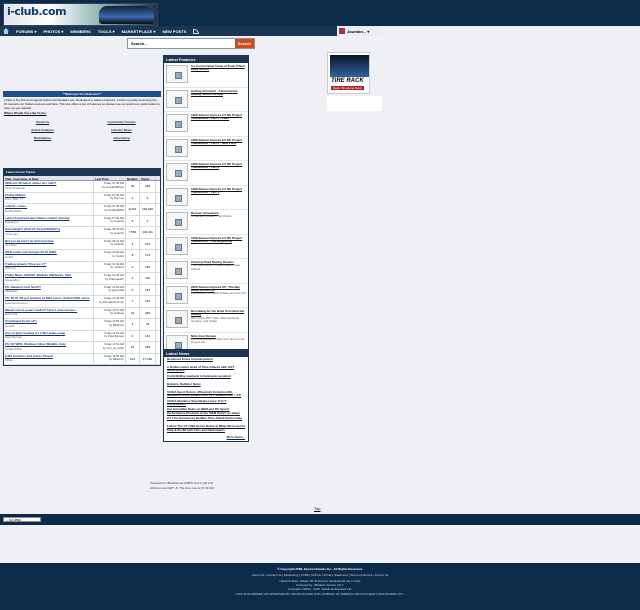  I want to click on top-link: Top, so click(317, 508).